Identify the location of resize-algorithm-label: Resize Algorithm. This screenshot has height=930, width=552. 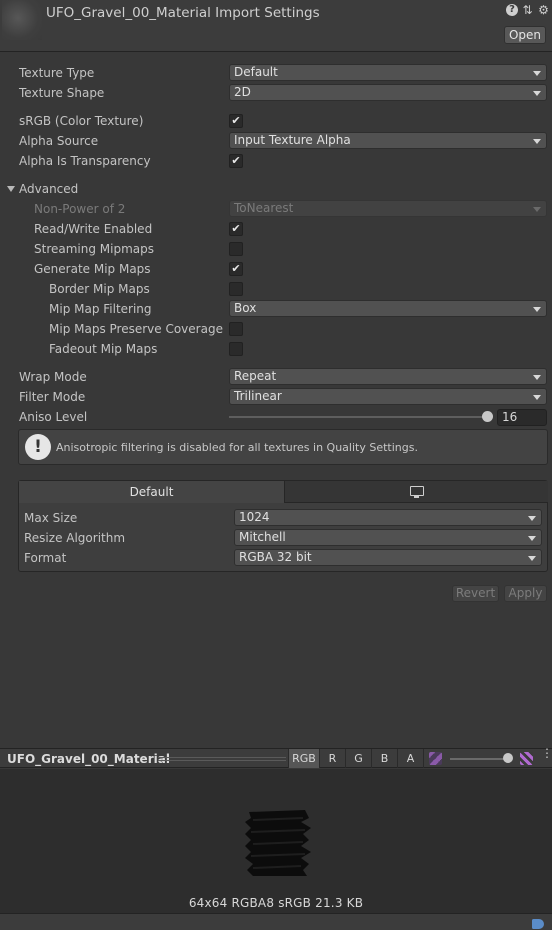
(75, 538).